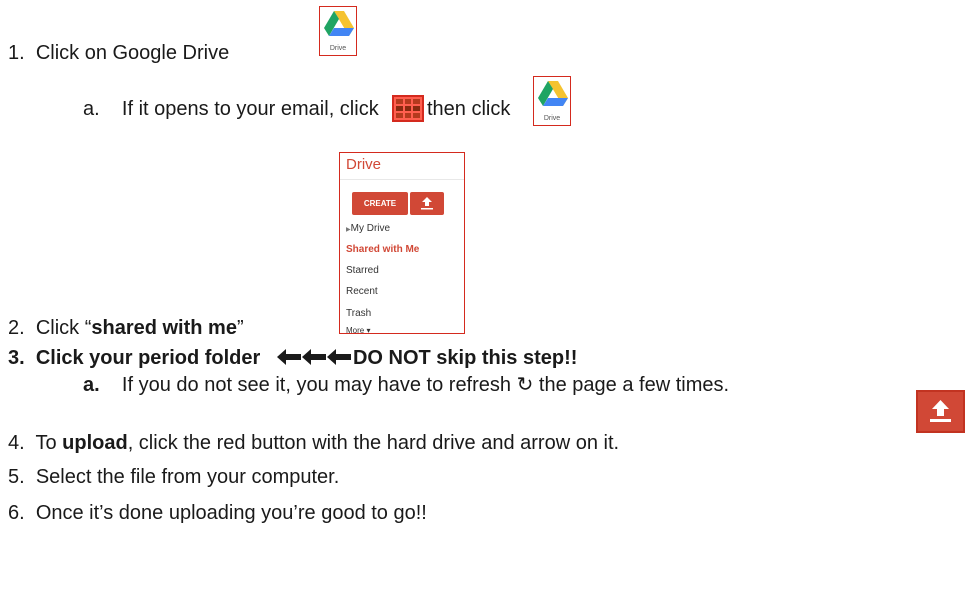 The width and height of the screenshot is (973, 600). Describe the element at coordinates (362, 270) in the screenshot. I see `sidebar-item-starred: Starred` at that location.